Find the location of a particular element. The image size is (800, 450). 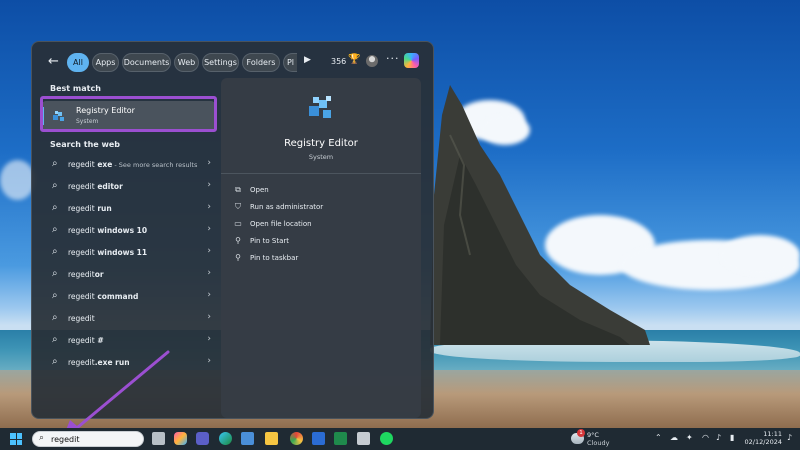

web-result-text: regedit windows 10 is located at coordinates (108, 230).